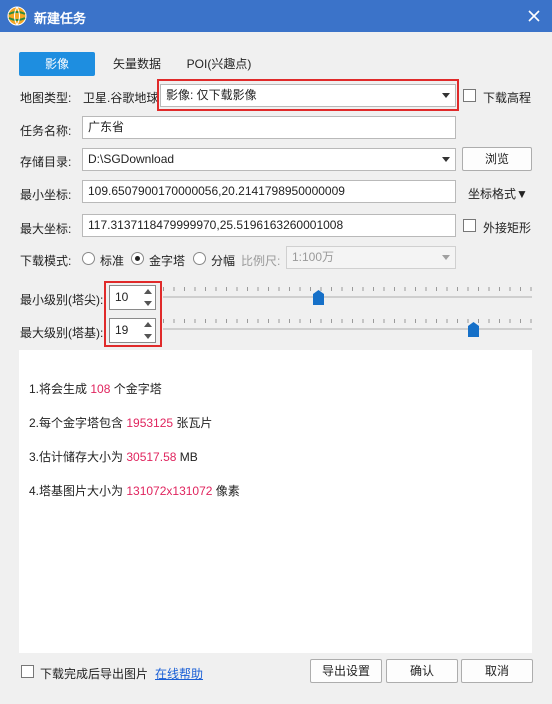 Image resolution: width=552 pixels, height=704 pixels. Describe the element at coordinates (46, 131) in the screenshot. I see `task-name-label: 任务名称:` at that location.